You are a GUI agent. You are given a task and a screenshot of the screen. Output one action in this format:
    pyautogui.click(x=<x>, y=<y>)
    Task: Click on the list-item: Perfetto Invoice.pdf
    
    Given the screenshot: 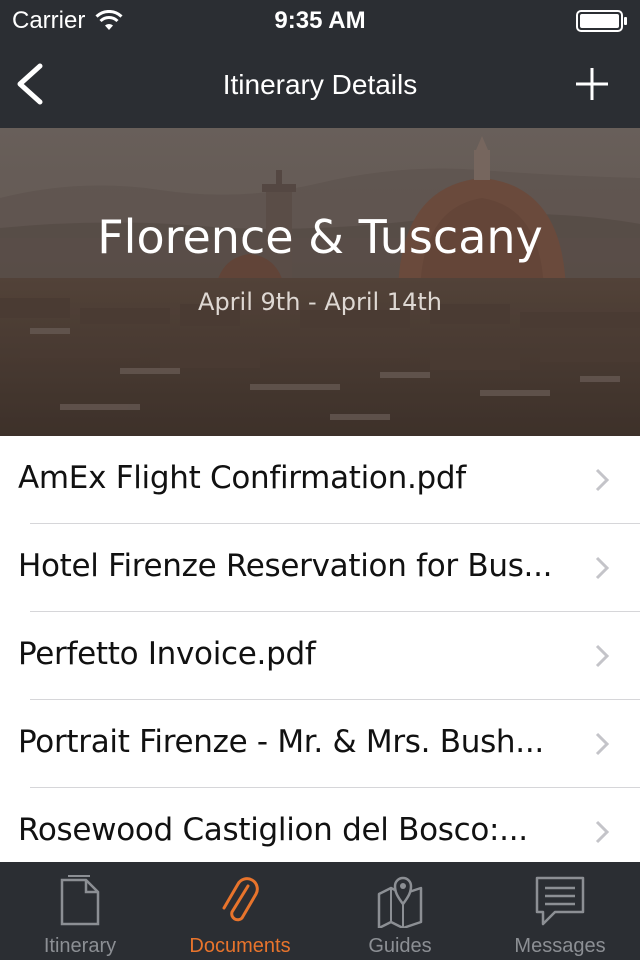 What is the action you would take?
    pyautogui.click(x=320, y=656)
    